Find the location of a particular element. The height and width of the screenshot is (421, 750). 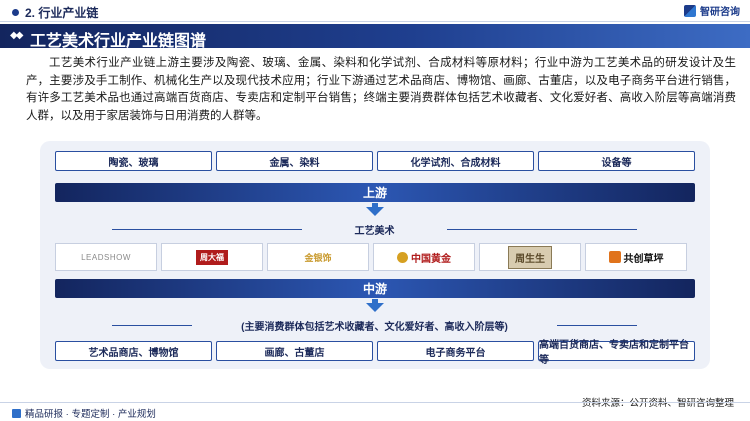

downstream-item: 艺术品商店、博物馆 is located at coordinates (133, 351).